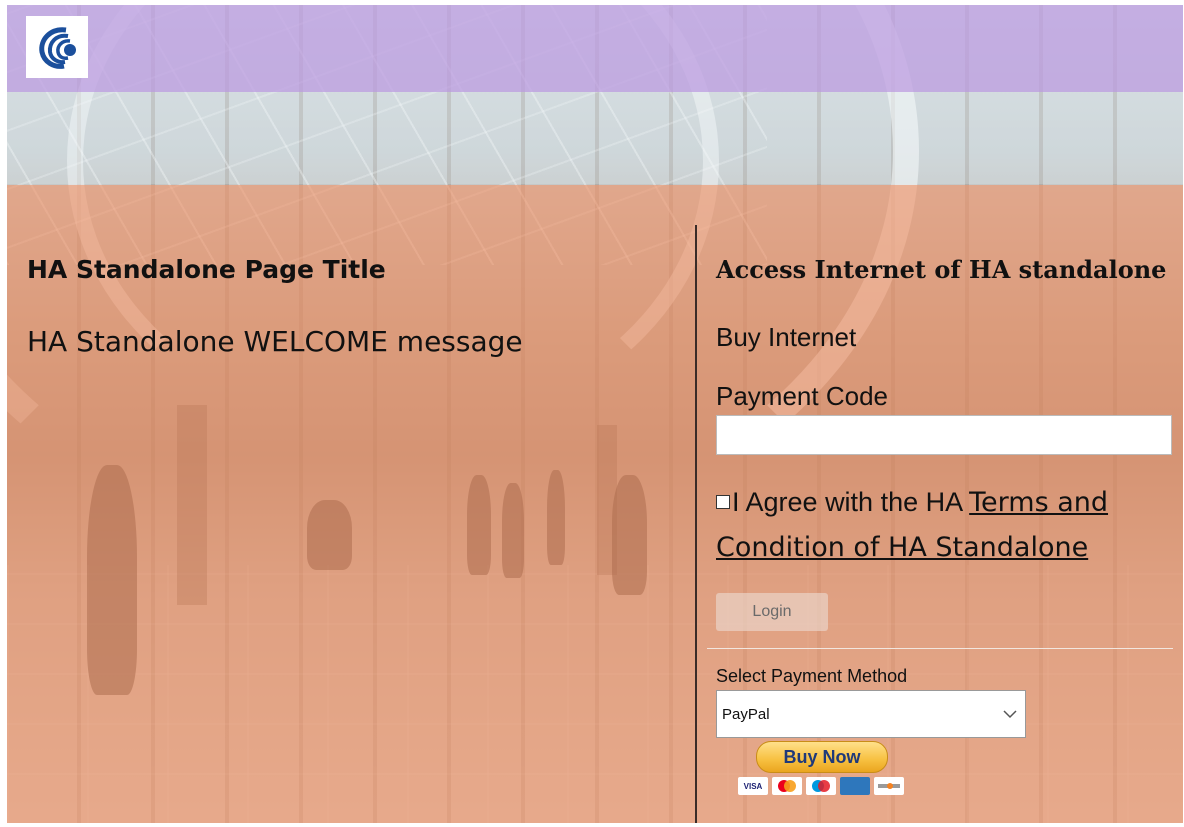 Image resolution: width=1184 pixels, height=827 pixels. What do you see at coordinates (723, 502) in the screenshot?
I see `agree-checkbox` at bounding box center [723, 502].